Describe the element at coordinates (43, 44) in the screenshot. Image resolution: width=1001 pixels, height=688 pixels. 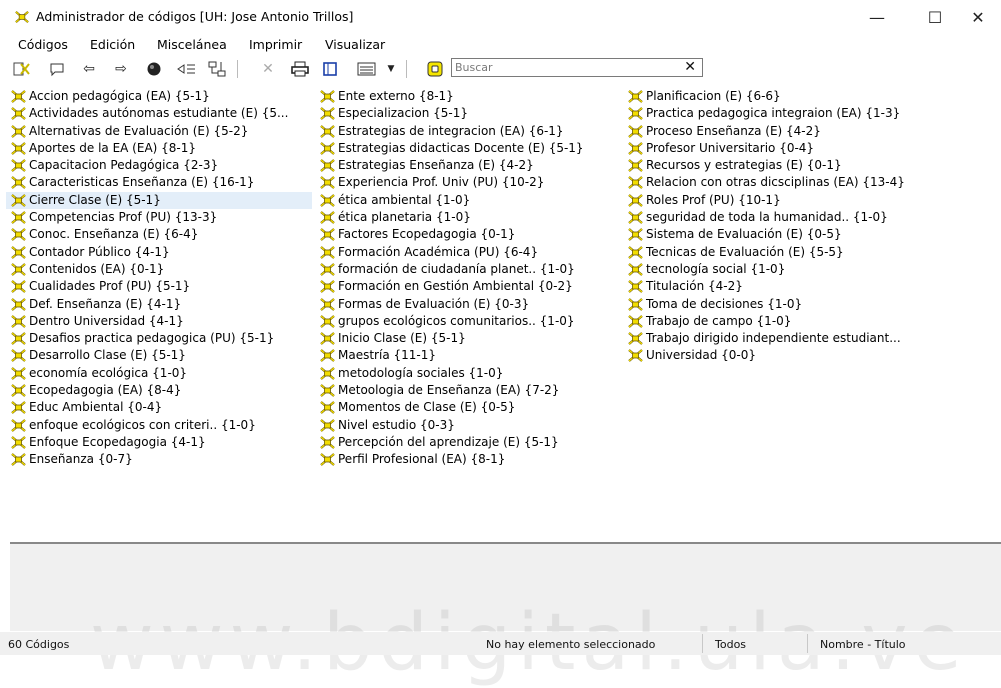
I see `menu-codigos: Códigos` at that location.